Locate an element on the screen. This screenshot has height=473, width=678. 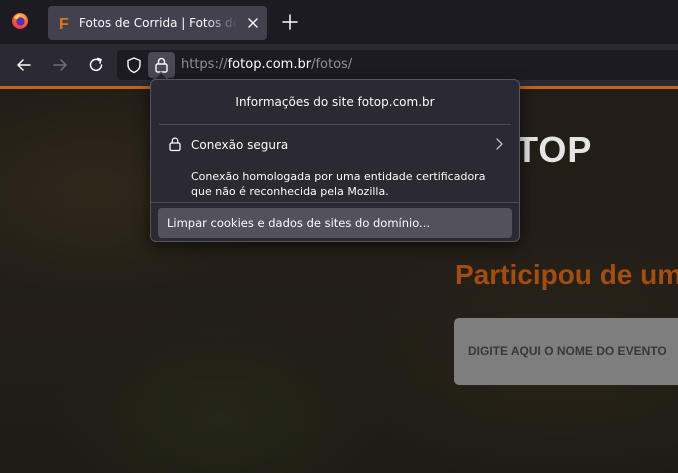
reload-icon is located at coordinates (96, 65).